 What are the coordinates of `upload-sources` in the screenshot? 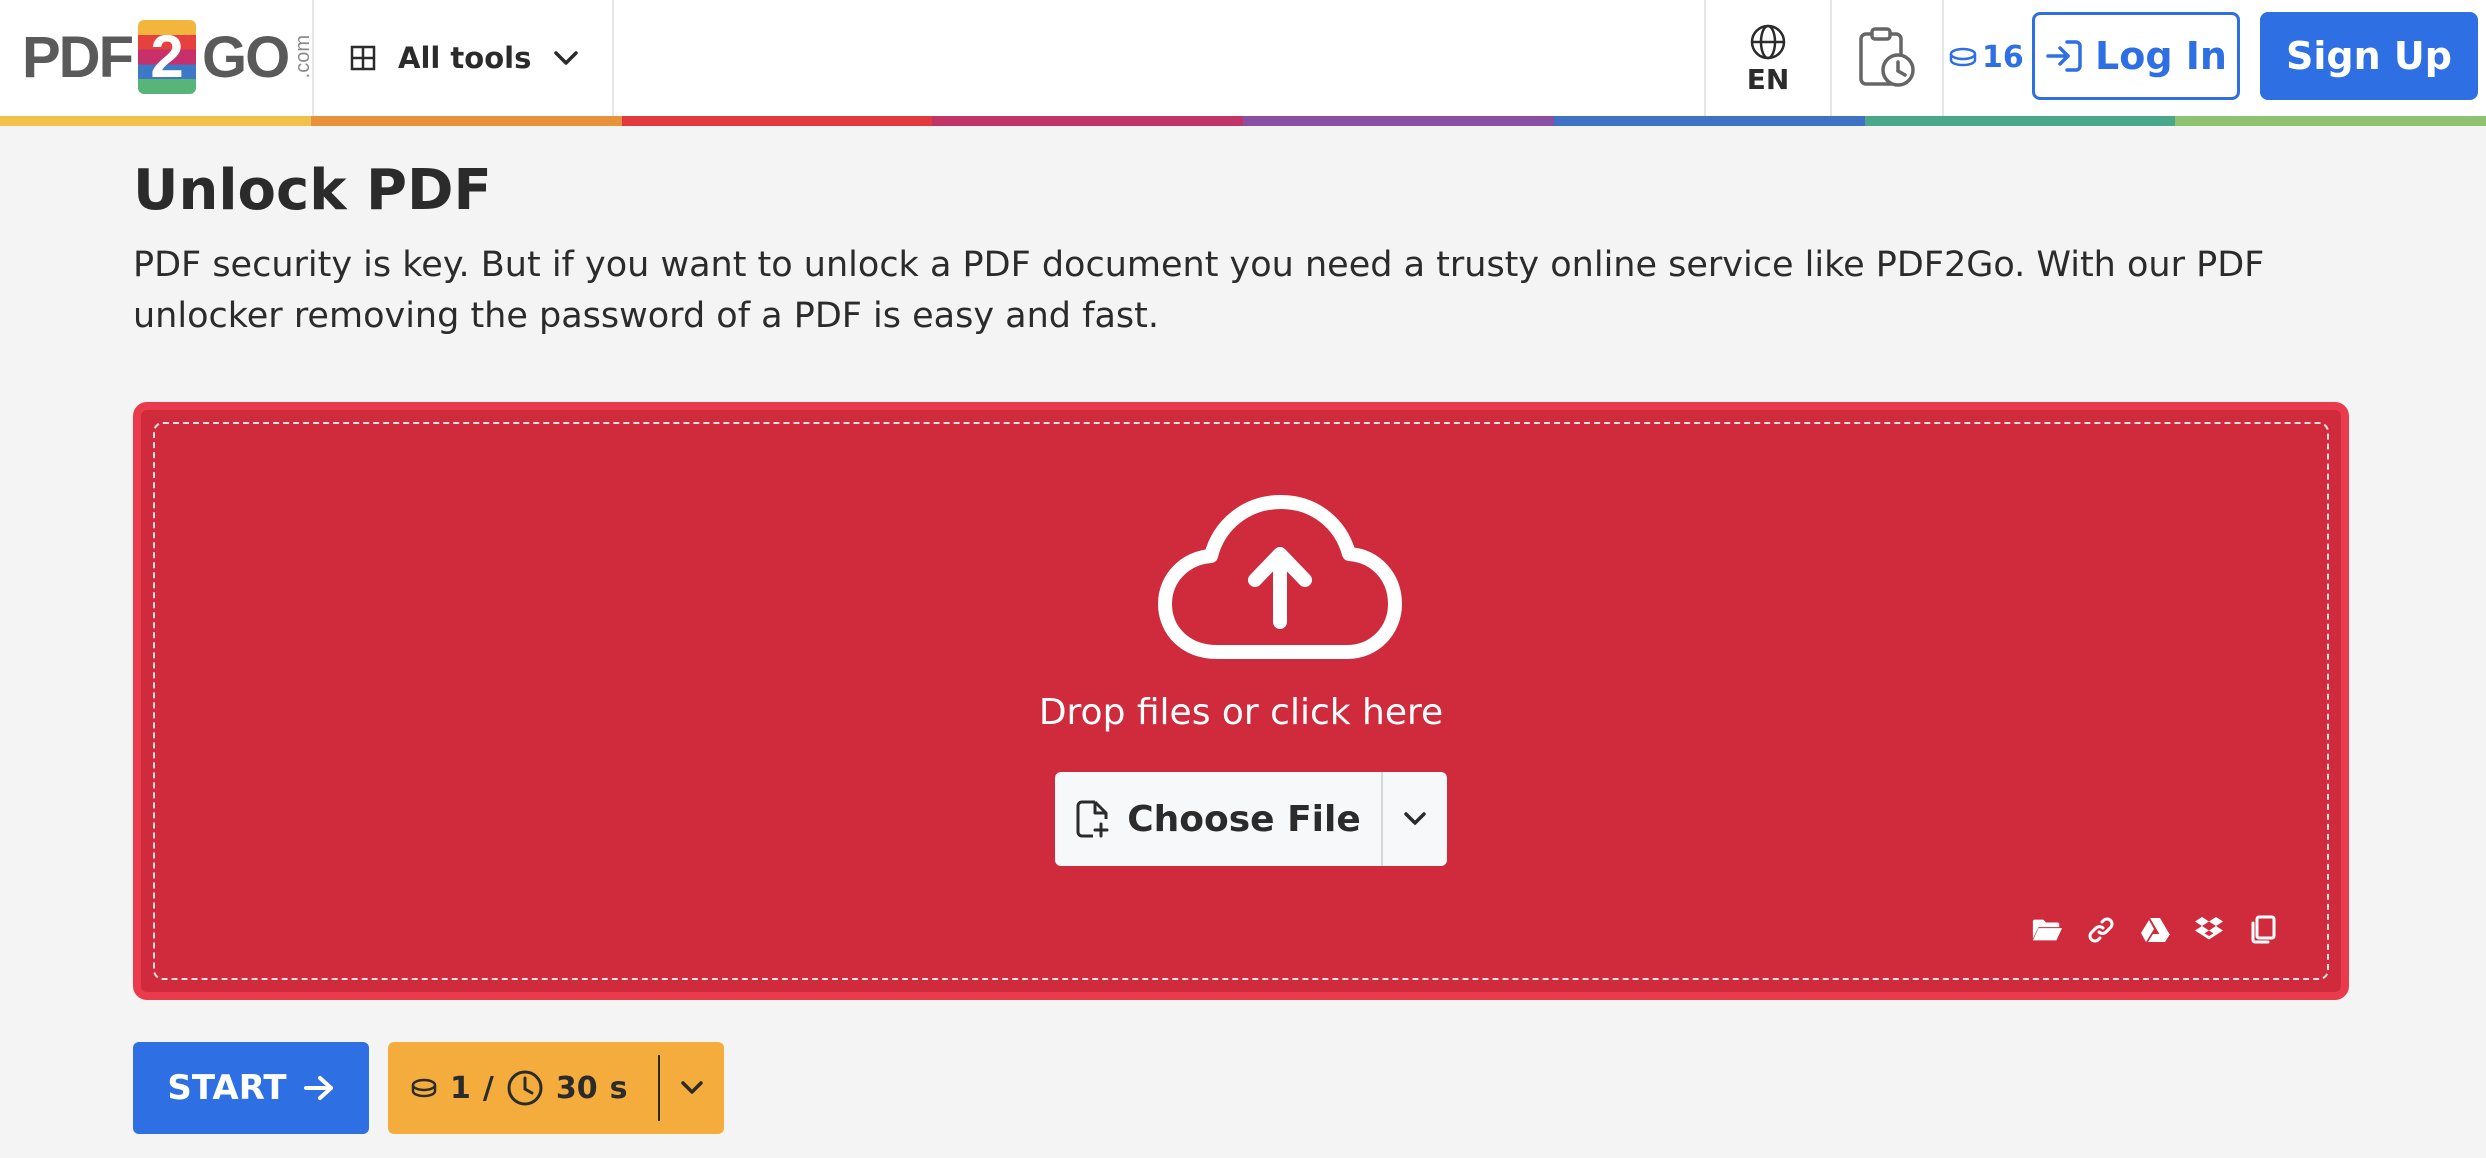 It's located at (2155, 930).